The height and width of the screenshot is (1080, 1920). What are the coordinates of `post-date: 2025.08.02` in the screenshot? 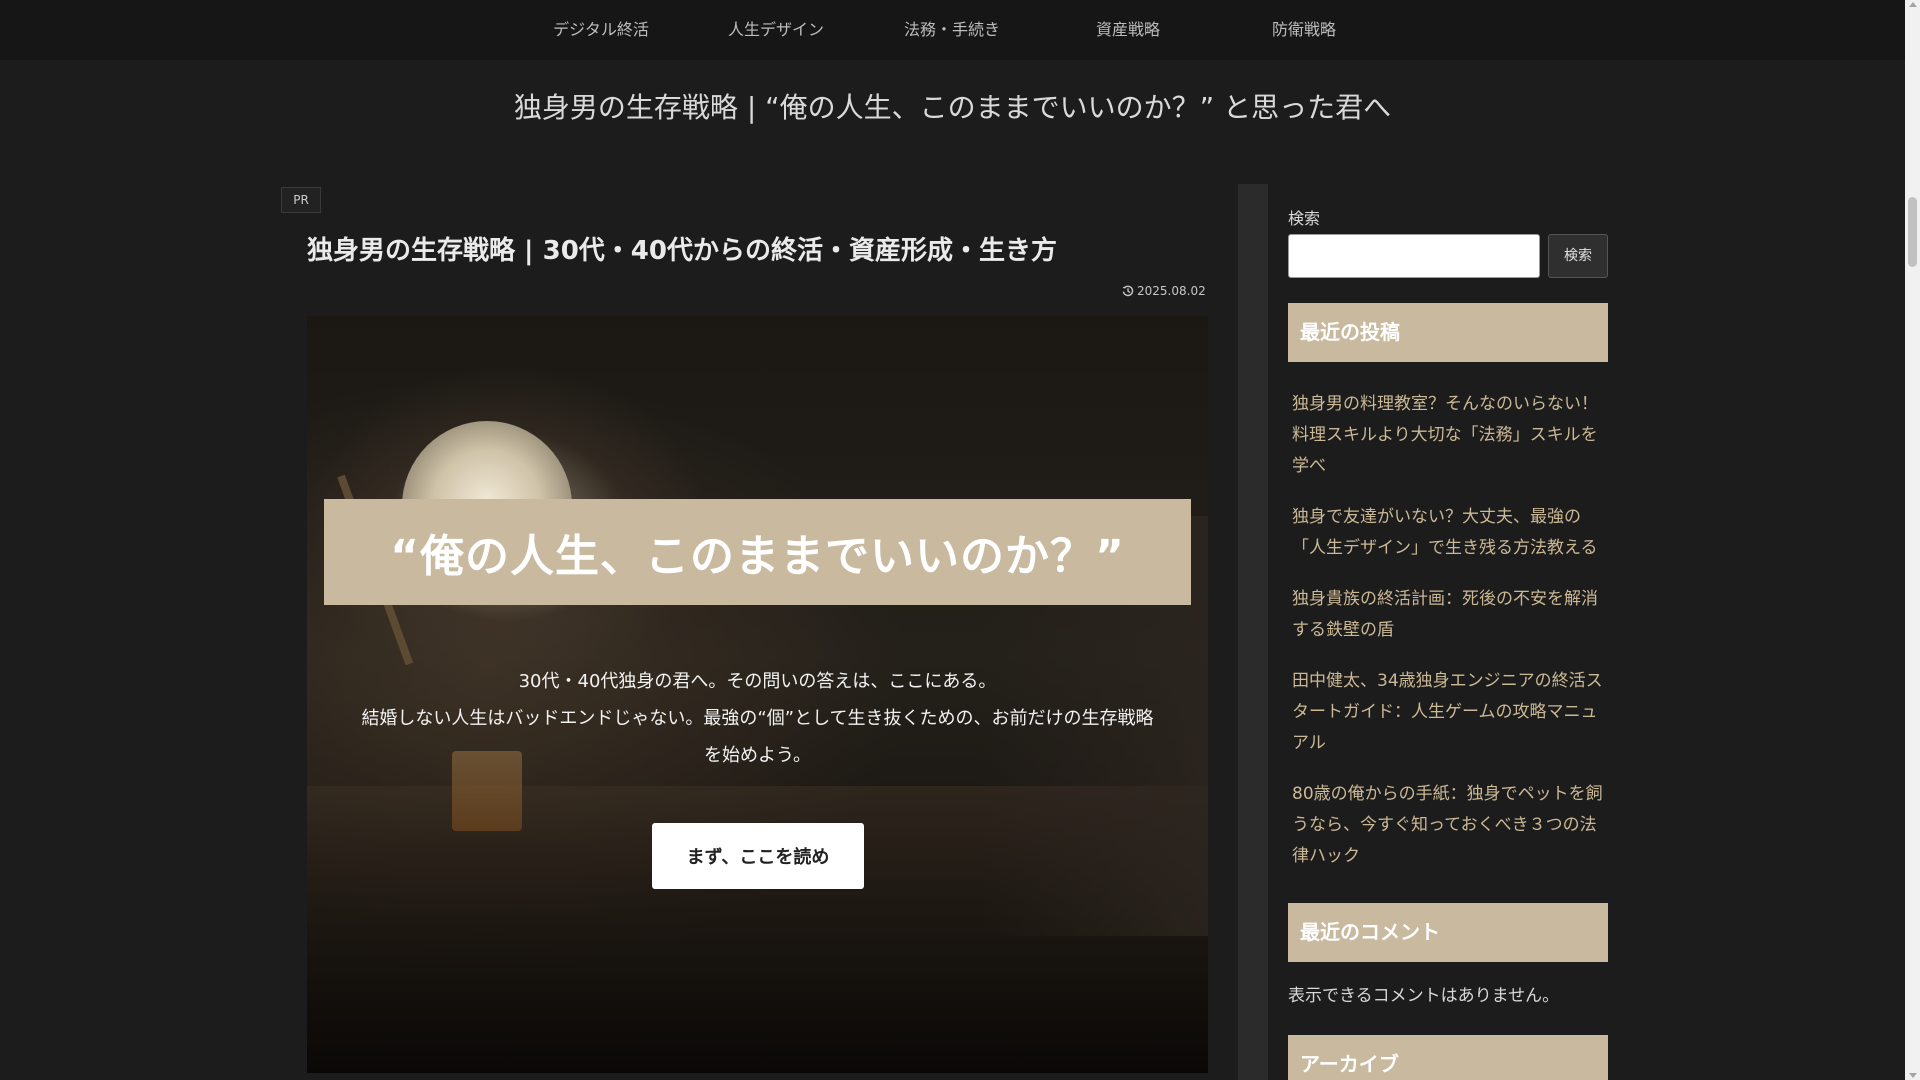 It's located at (1164, 291).